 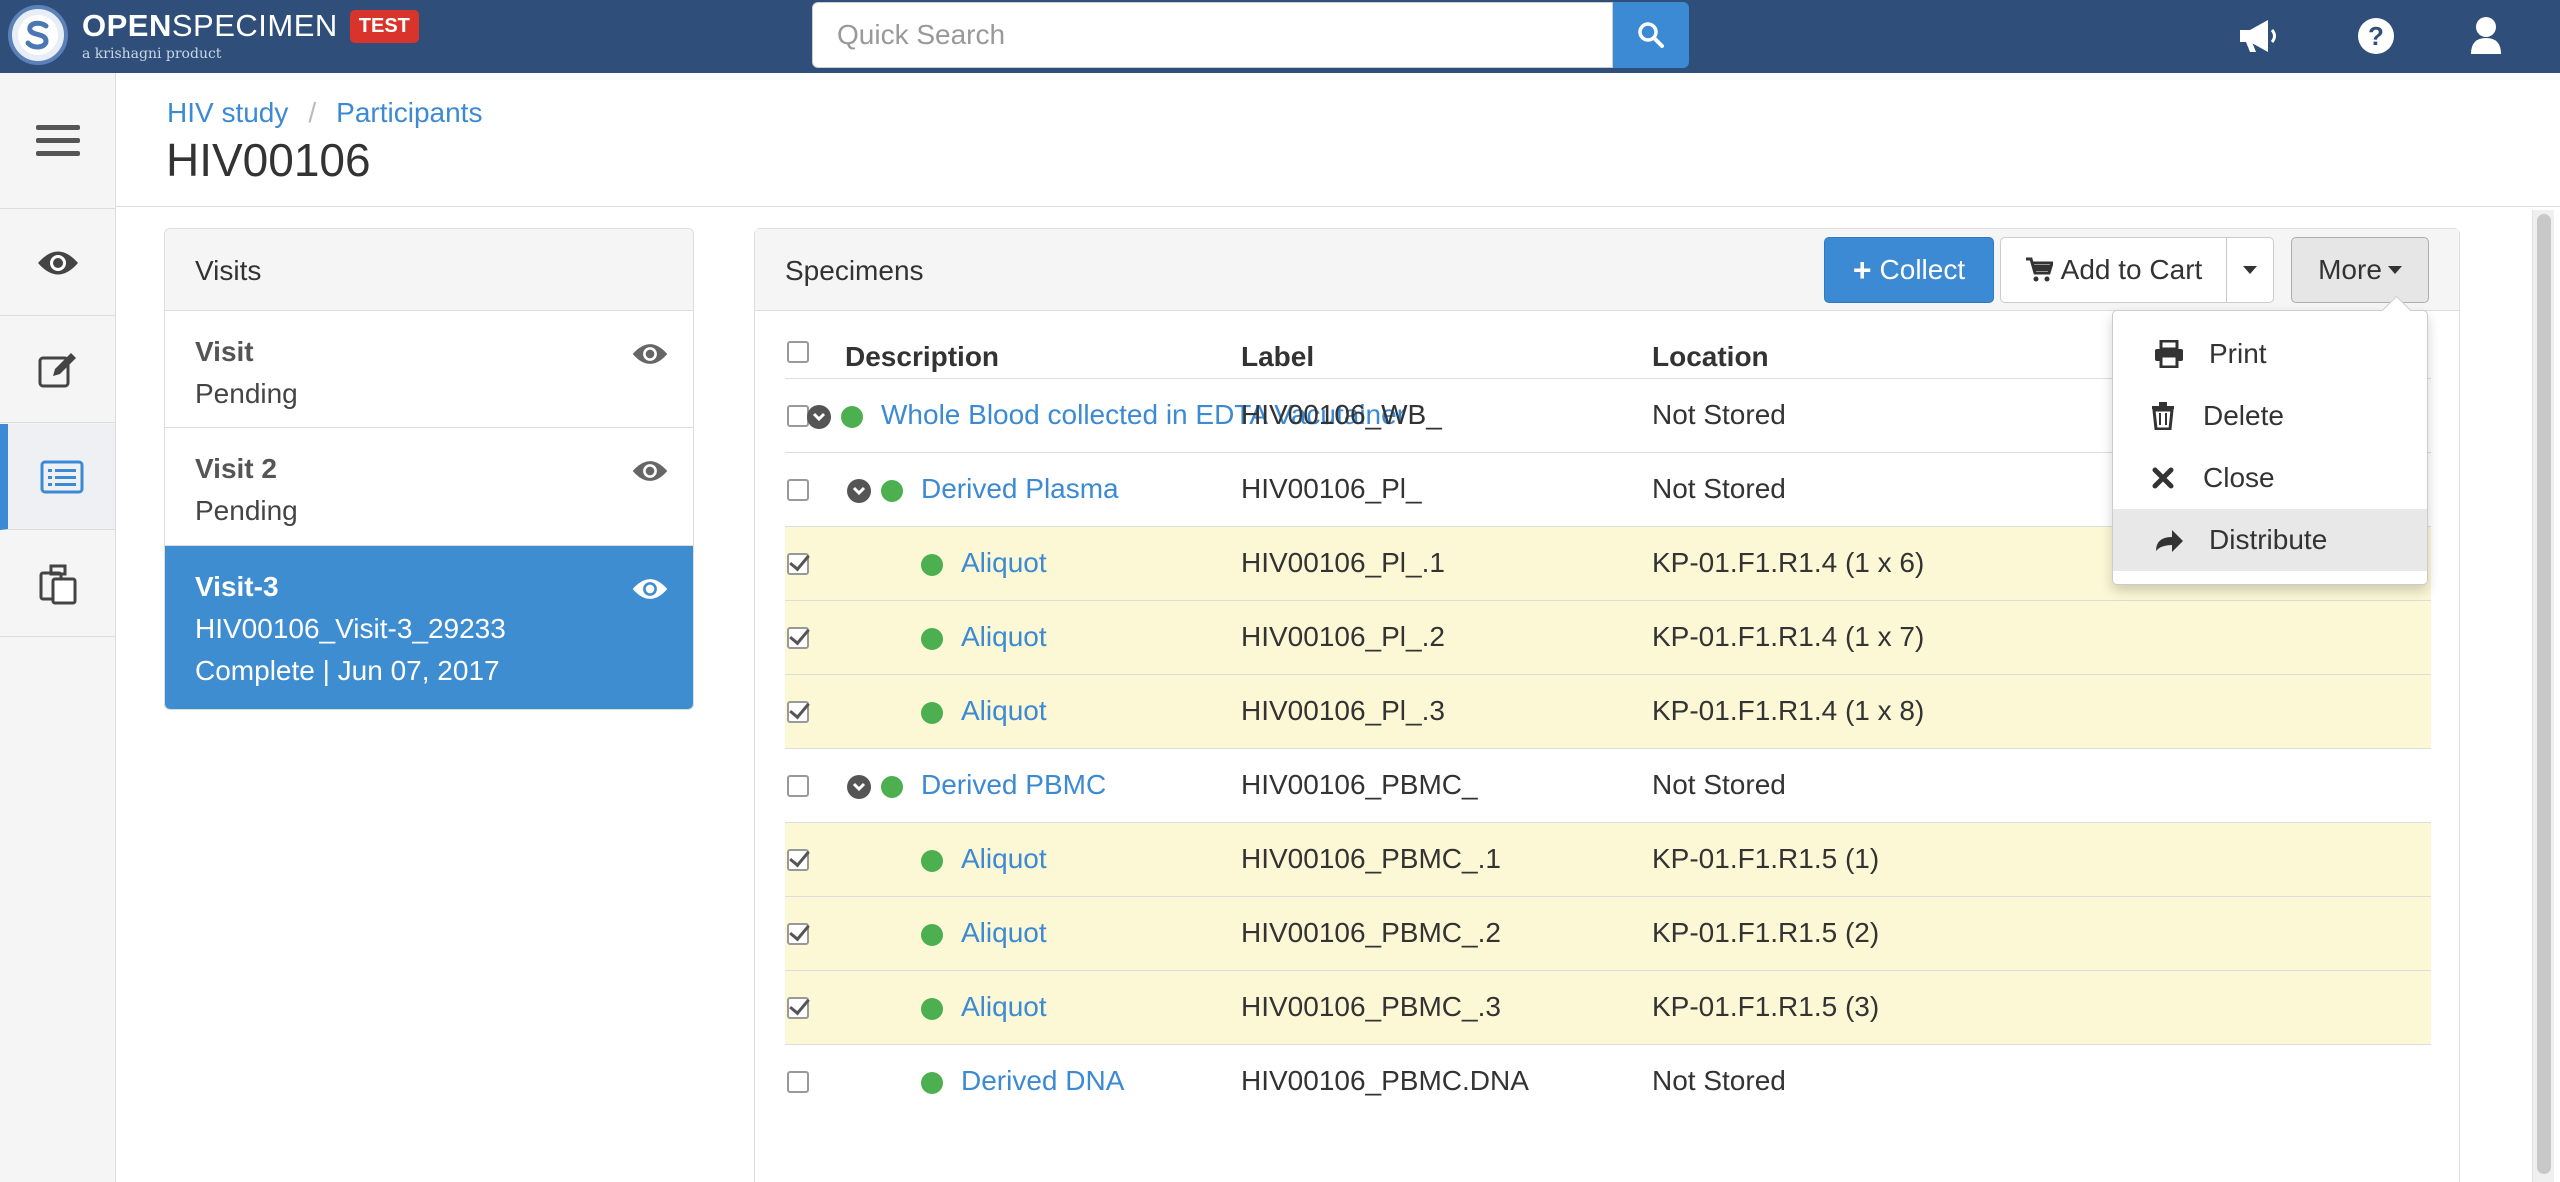 I want to click on table-row: Aliquot HIV00106_PBMC_.3 KP-01.F1.R1.5 (3), so click(x=1608, y=1007).